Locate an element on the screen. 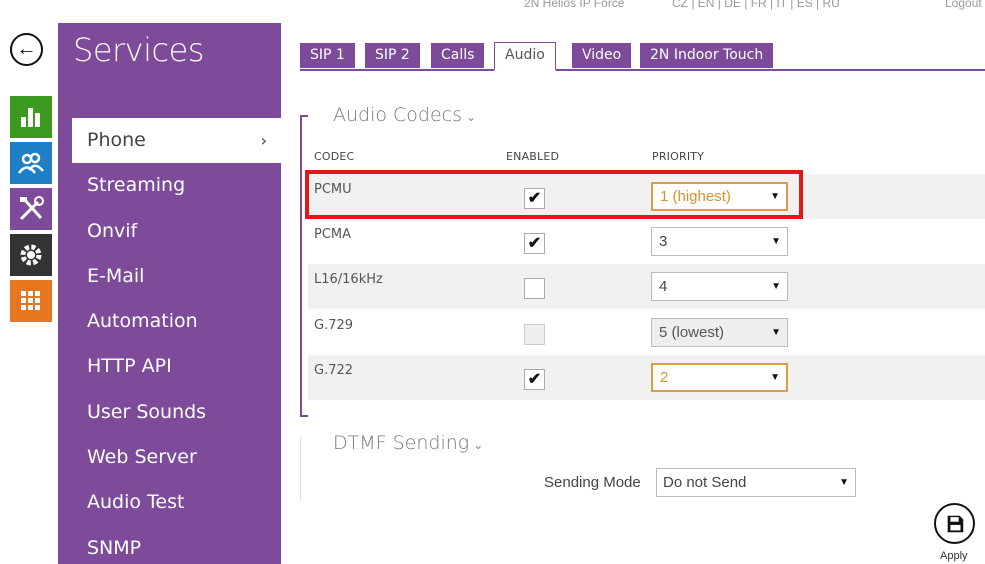  icon-rail: ← is located at coordinates (29, 282).